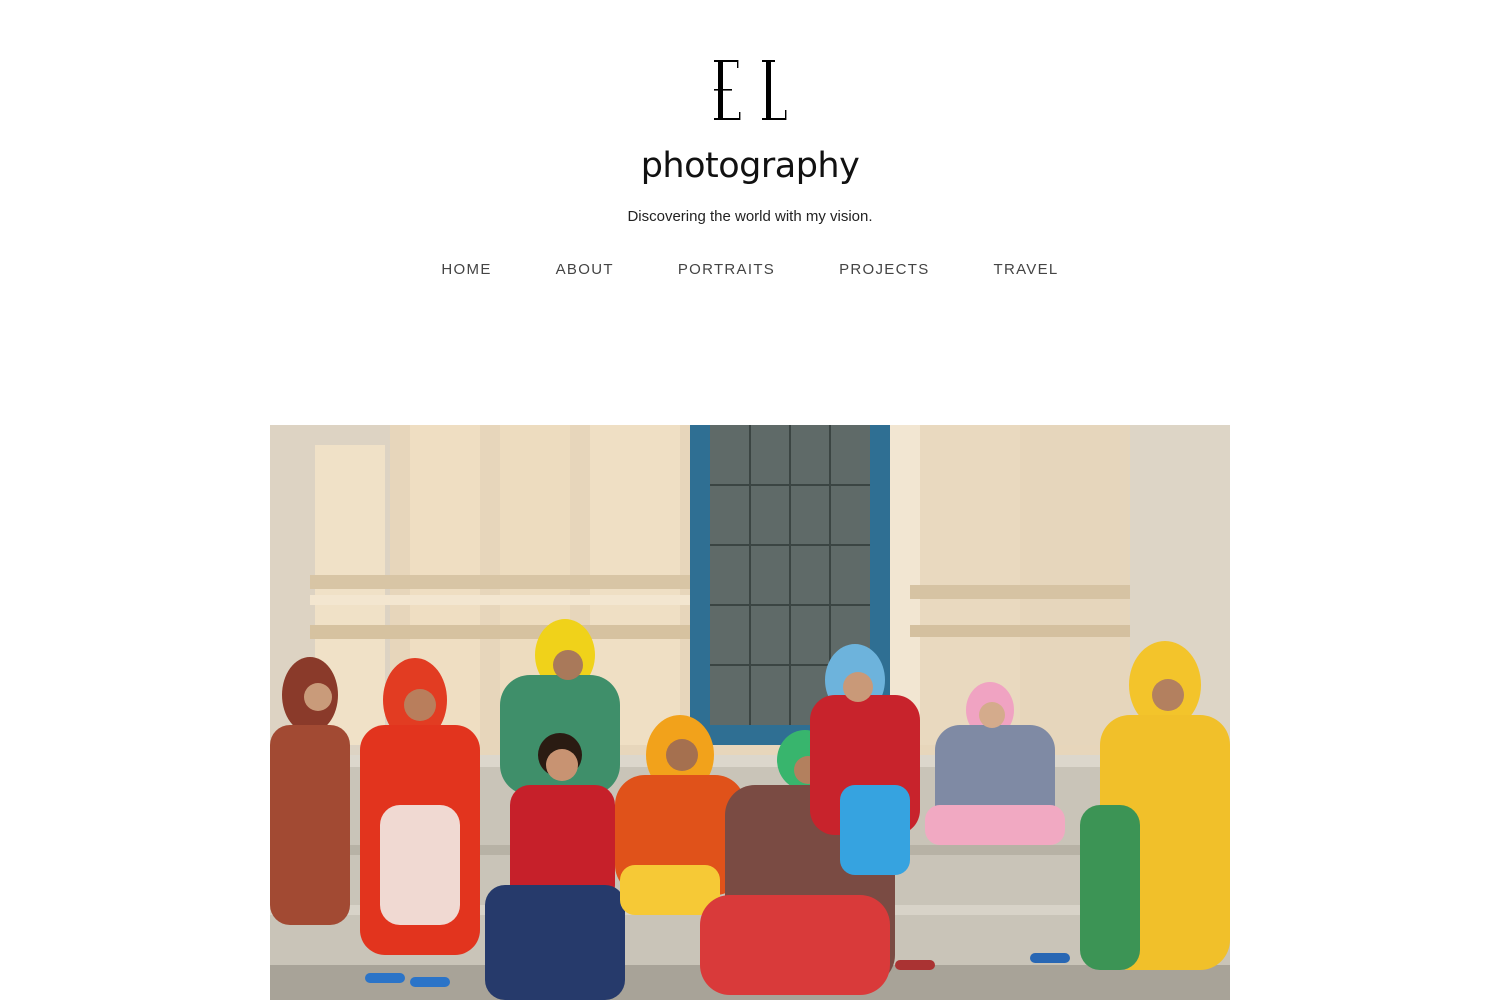 The image size is (1500, 1000). Describe the element at coordinates (750, 166) in the screenshot. I see `site-title: photography` at that location.